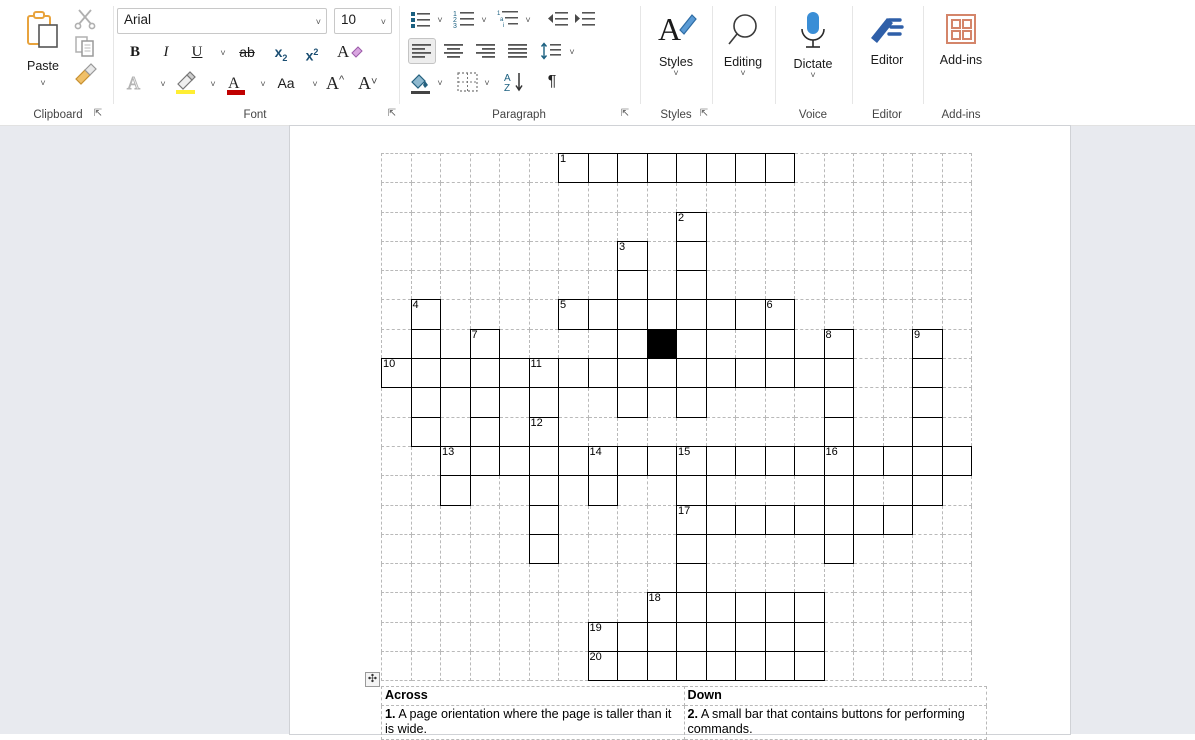 The width and height of the screenshot is (1195, 740). What do you see at coordinates (543, 373) in the screenshot?
I see `crossword-cell: 11` at bounding box center [543, 373].